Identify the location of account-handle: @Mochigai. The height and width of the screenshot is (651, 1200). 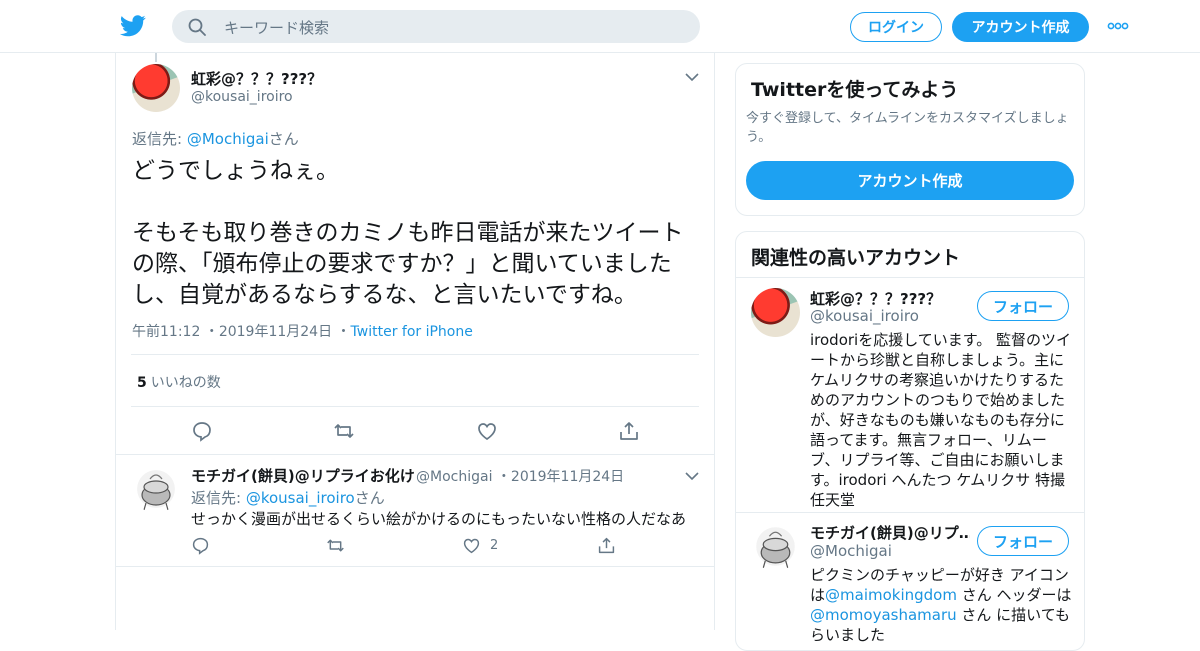
(851, 551).